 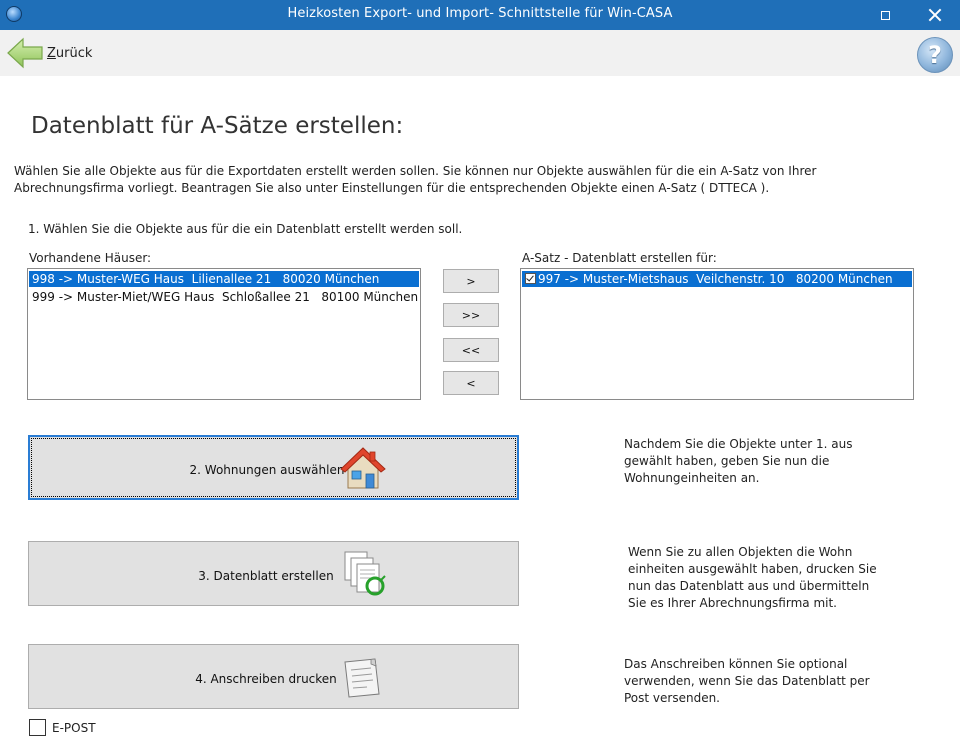 I want to click on create-datasheet-button: 3. Datenblatt erstellen, so click(x=273, y=573).